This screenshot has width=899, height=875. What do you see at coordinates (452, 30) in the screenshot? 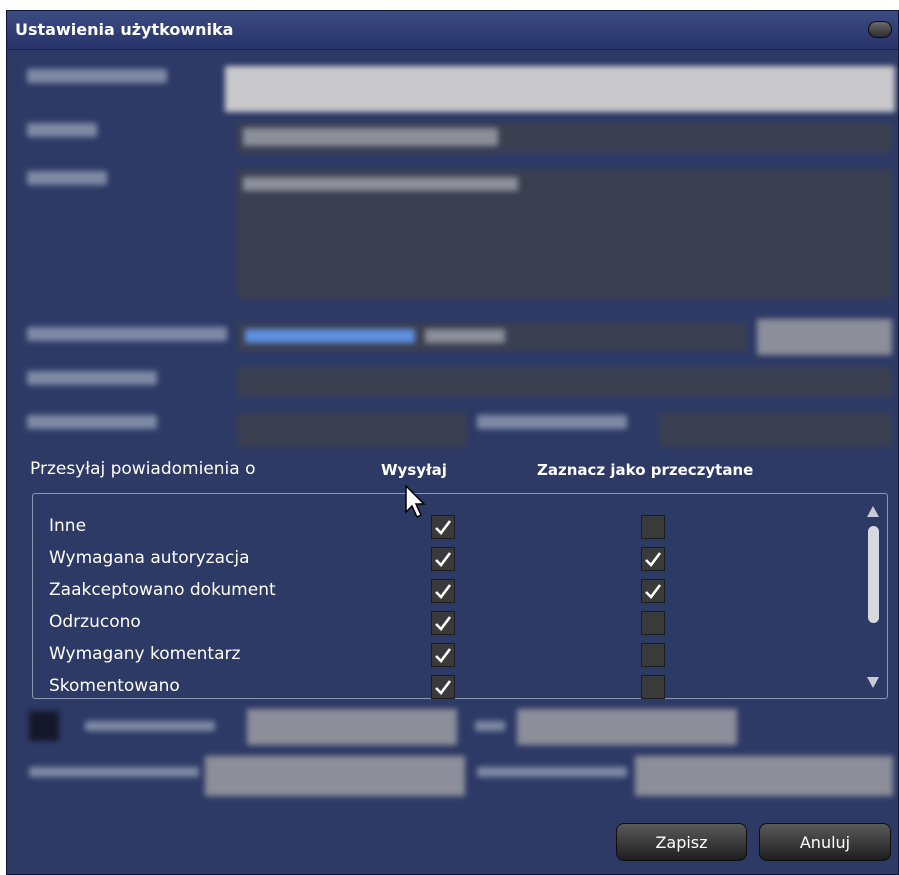
I see `dialog-titlebar: Ustawienia użytkownika` at bounding box center [452, 30].